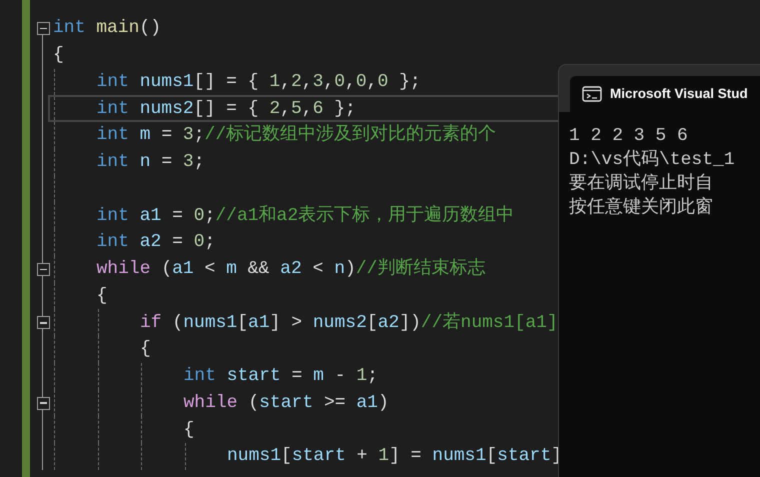 The width and height of the screenshot is (760, 477). What do you see at coordinates (226, 109) in the screenshot?
I see `code-line: int nums2[] = { 2,5,6 };` at bounding box center [226, 109].